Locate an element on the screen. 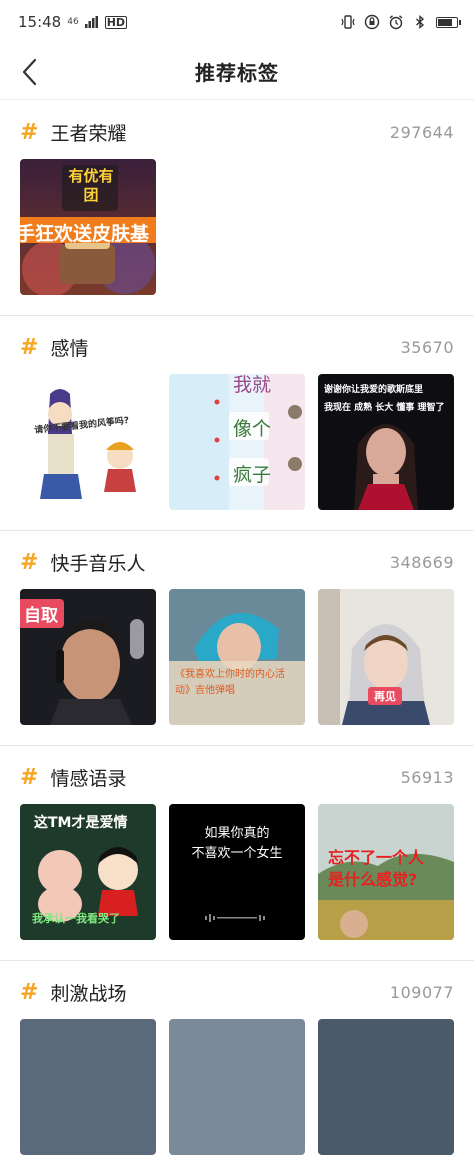 This screenshot has width=474, height=1176. video-thumbnail: 《我喜欢上你时的内心活动》吉他弹唱 is located at coordinates (237, 657).